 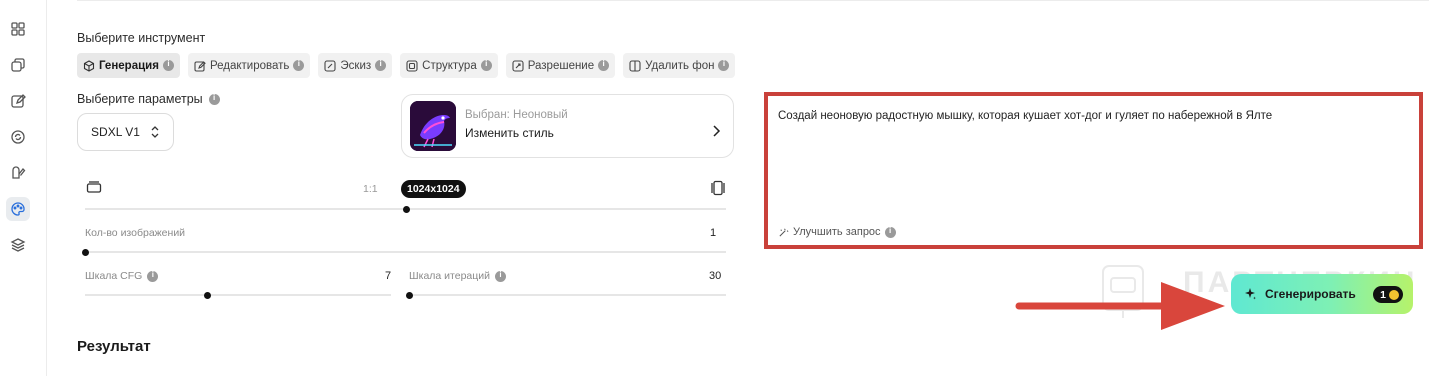 I want to click on divider, so click(x=753, y=0).